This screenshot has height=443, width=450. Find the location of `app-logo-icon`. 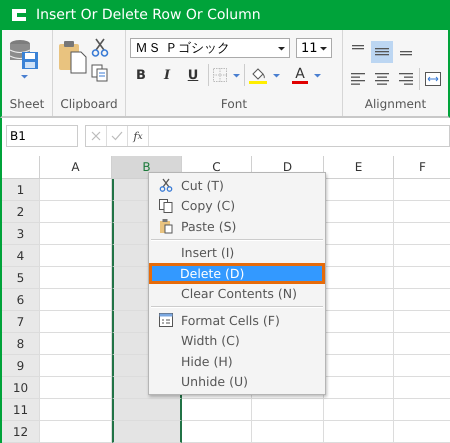

app-logo-icon is located at coordinates (19, 15).